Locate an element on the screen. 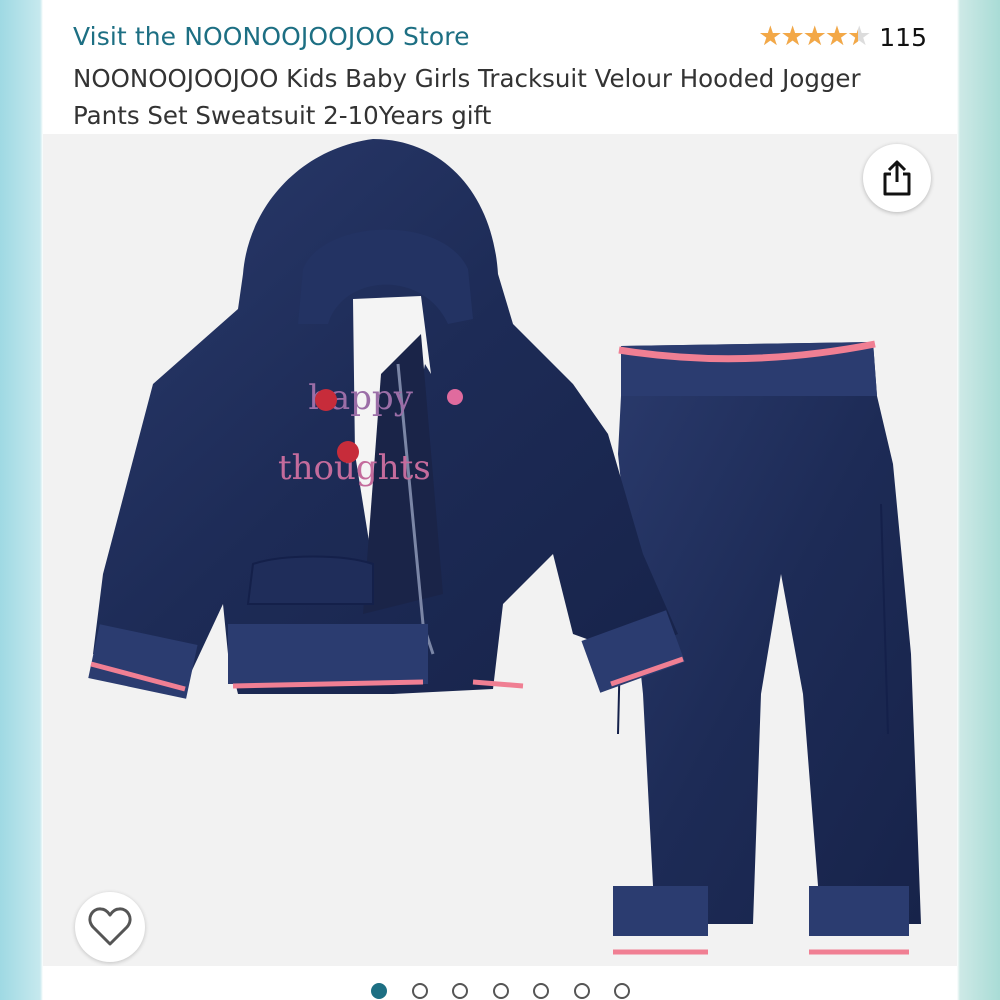 This screenshot has height=1000, width=1000. rating-summary: ★★★★★ ★★★★★ 115 is located at coordinates (842, 37).